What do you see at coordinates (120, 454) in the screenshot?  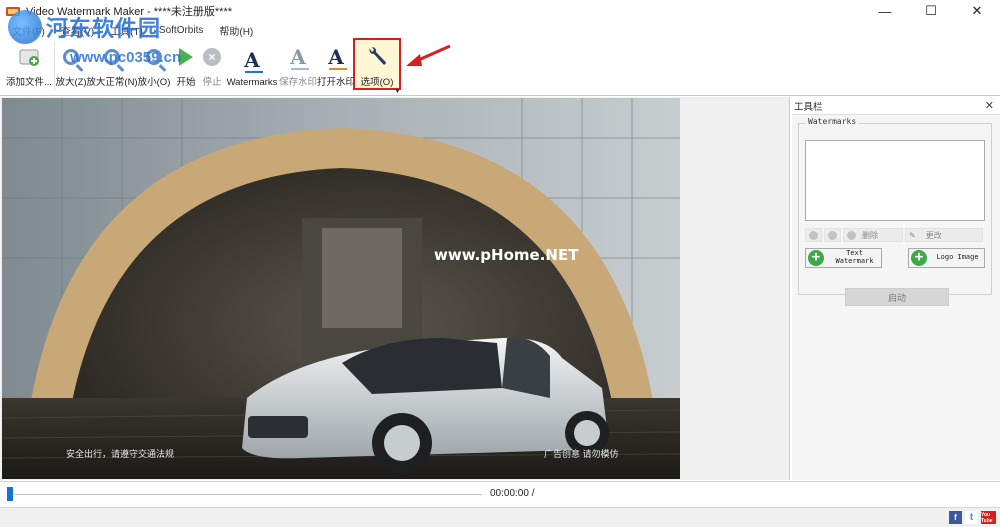 I see `video-caption-left: 安全出行，请遵守交通法规` at bounding box center [120, 454].